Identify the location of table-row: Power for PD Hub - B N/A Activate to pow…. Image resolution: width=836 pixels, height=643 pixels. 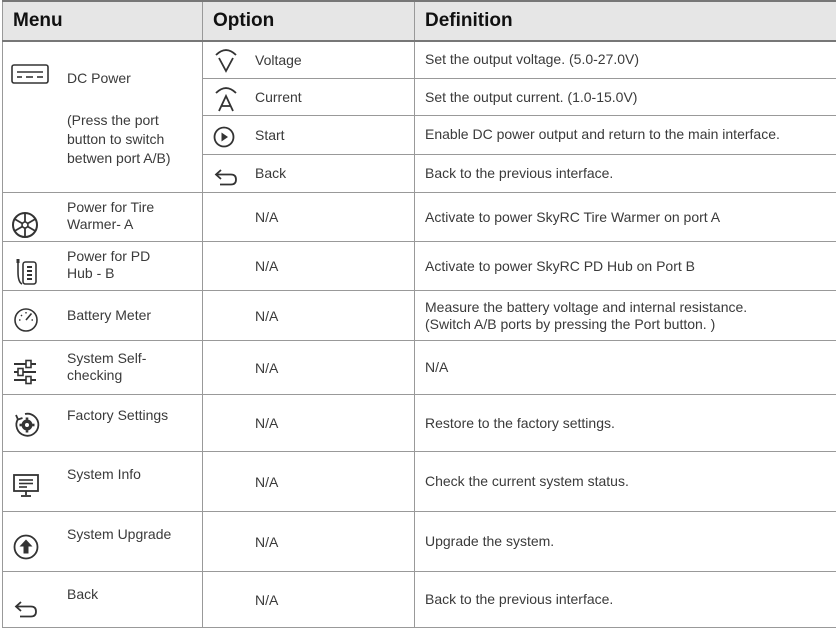
(419, 266).